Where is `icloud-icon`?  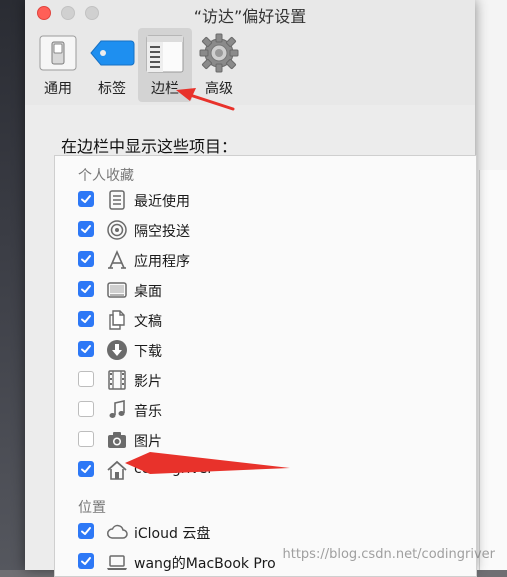
icloud-icon is located at coordinates (117, 532).